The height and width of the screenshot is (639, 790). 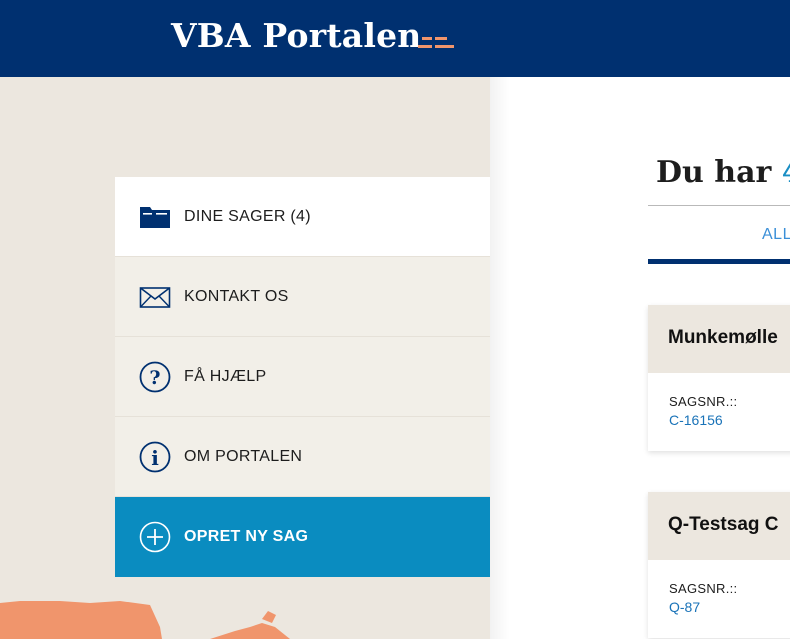 I want to click on info-icon: i, so click(x=155, y=457).